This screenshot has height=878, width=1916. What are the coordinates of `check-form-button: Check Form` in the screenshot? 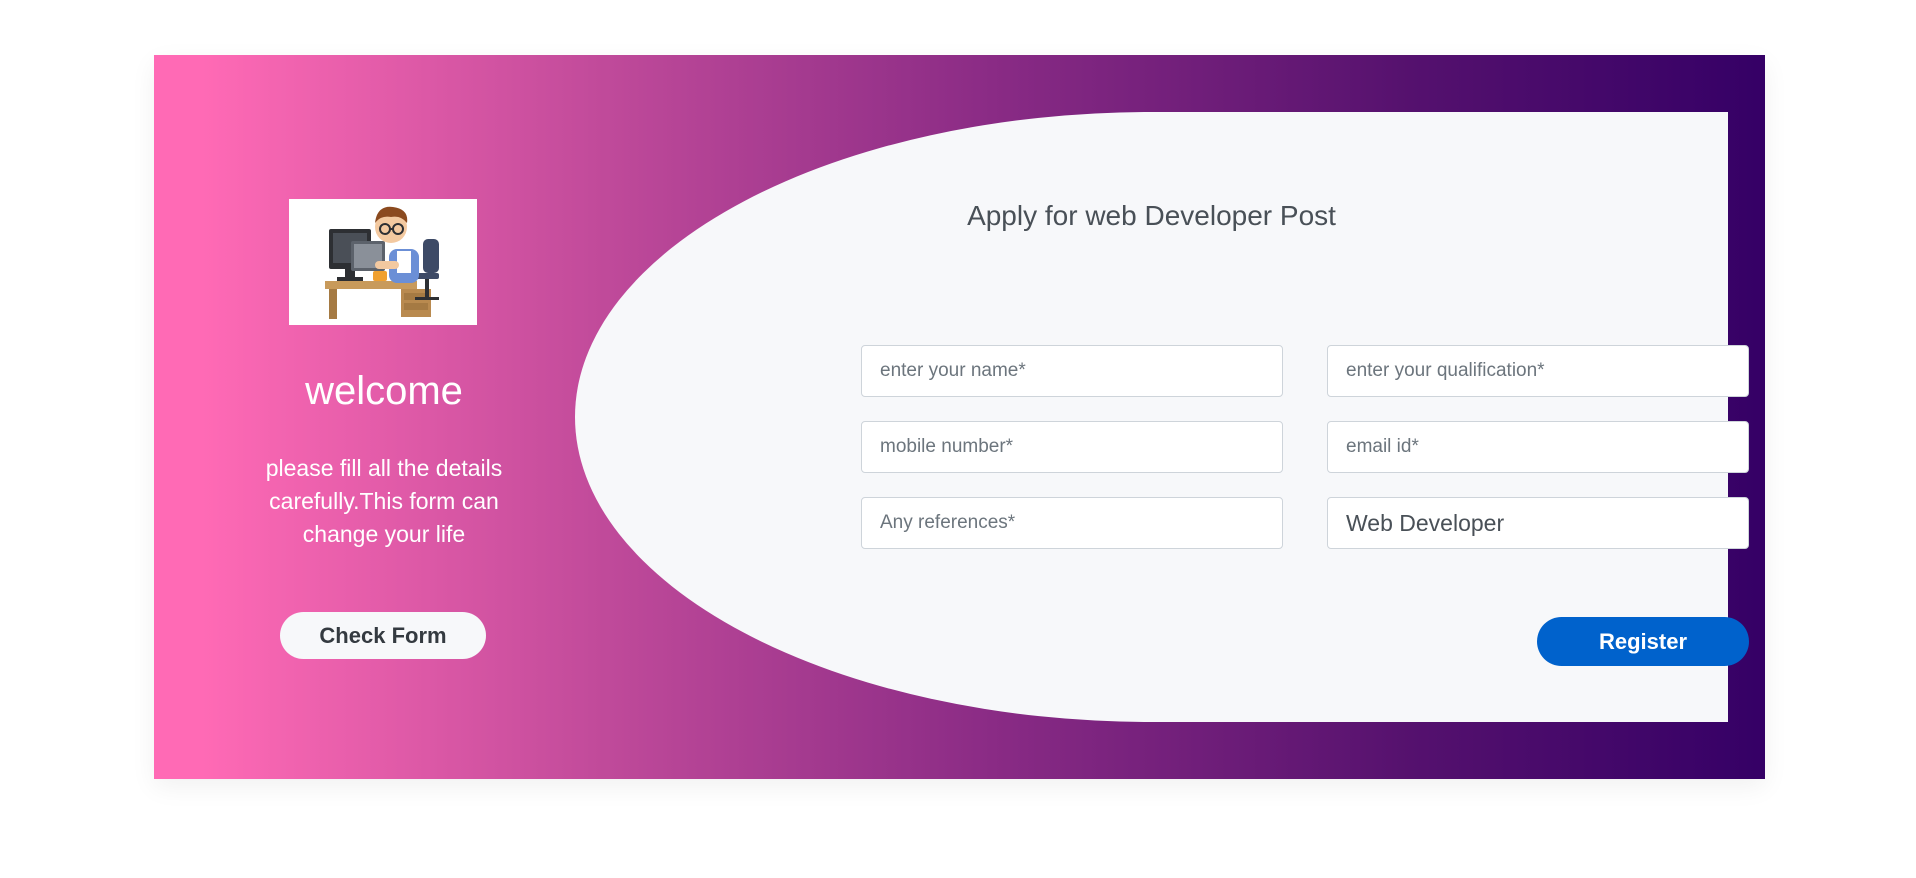 It's located at (383, 635).